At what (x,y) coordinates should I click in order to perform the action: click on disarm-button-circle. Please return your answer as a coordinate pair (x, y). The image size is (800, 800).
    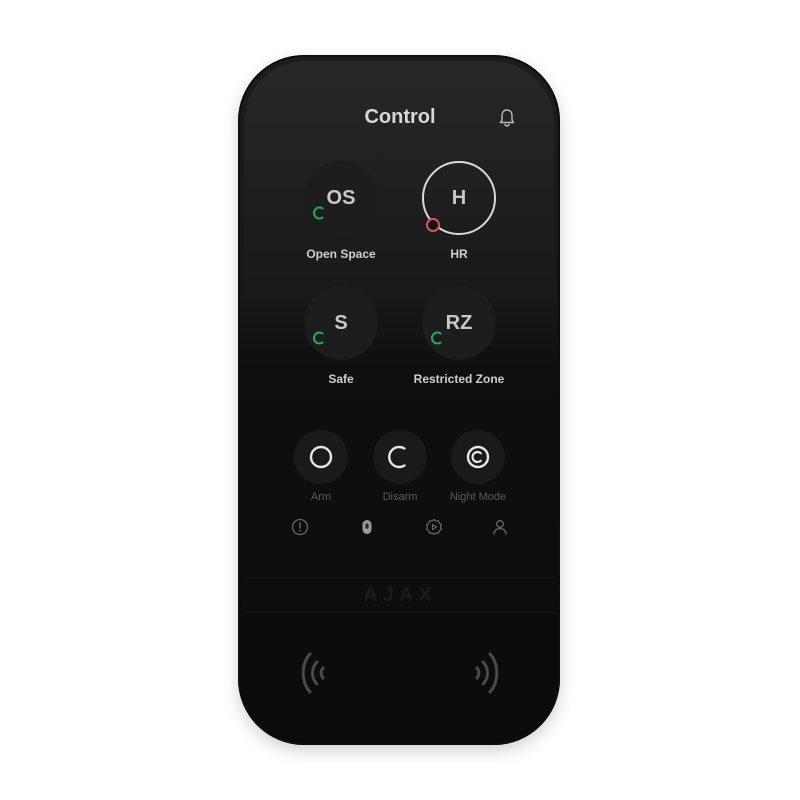
    Looking at the image, I should click on (400, 457).